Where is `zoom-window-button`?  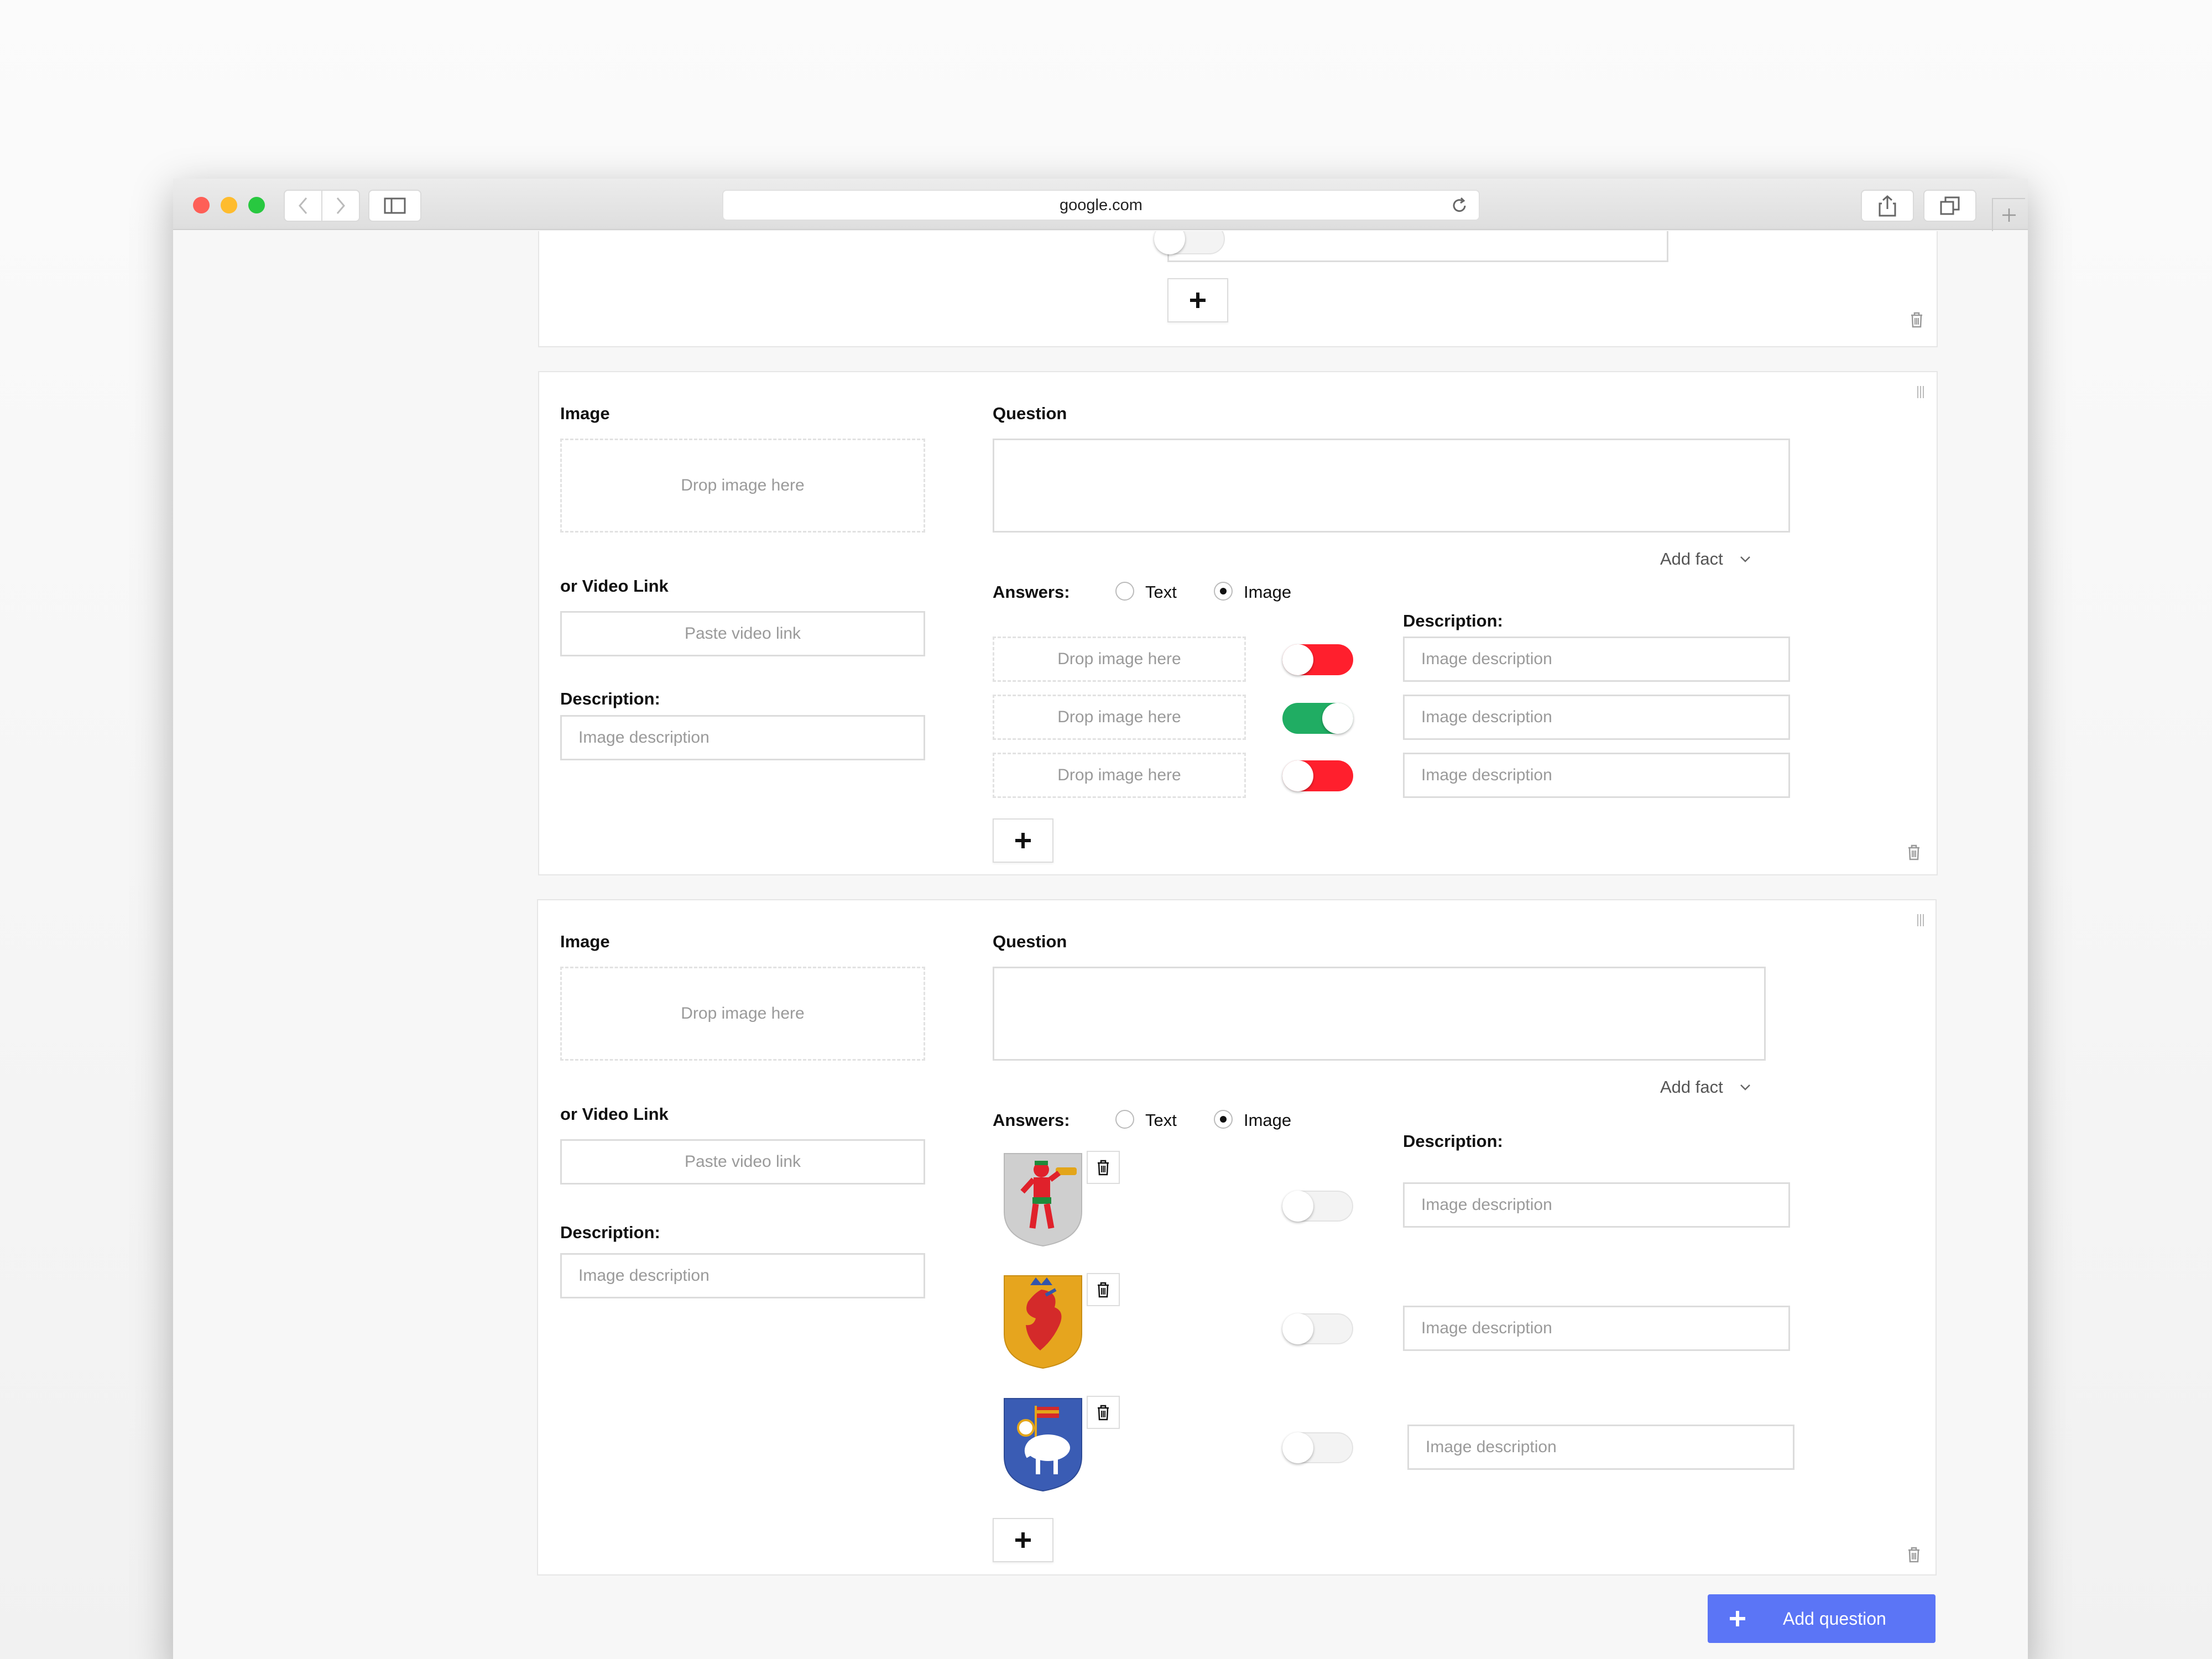
zoom-window-button is located at coordinates (257, 205).